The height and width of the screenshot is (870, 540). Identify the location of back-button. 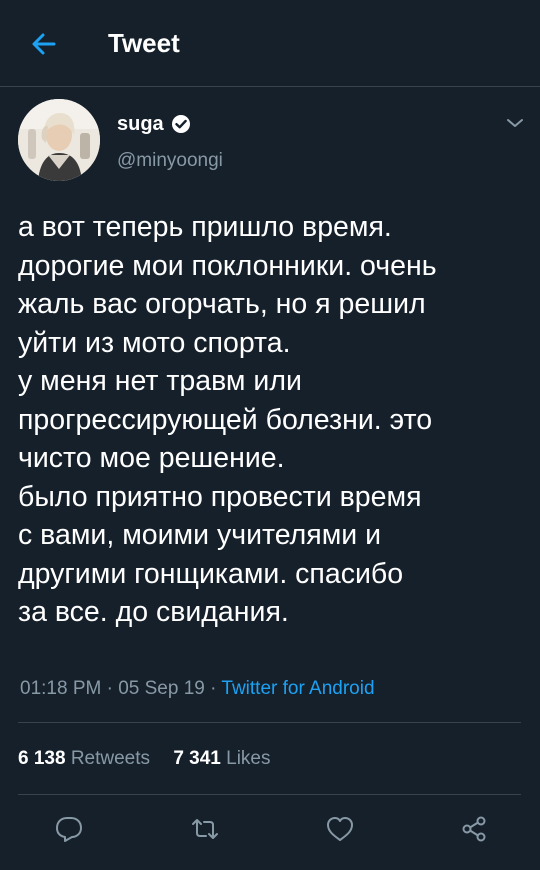
(44, 44).